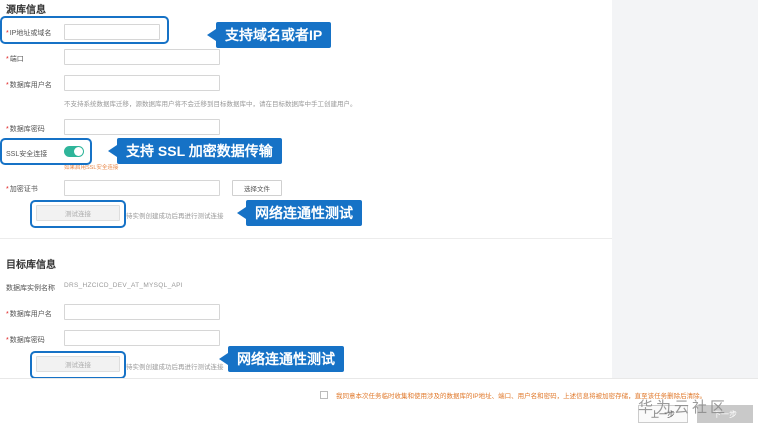 The image size is (758, 429). Describe the element at coordinates (683, 407) in the screenshot. I see `watermark: 华为云社区` at that location.